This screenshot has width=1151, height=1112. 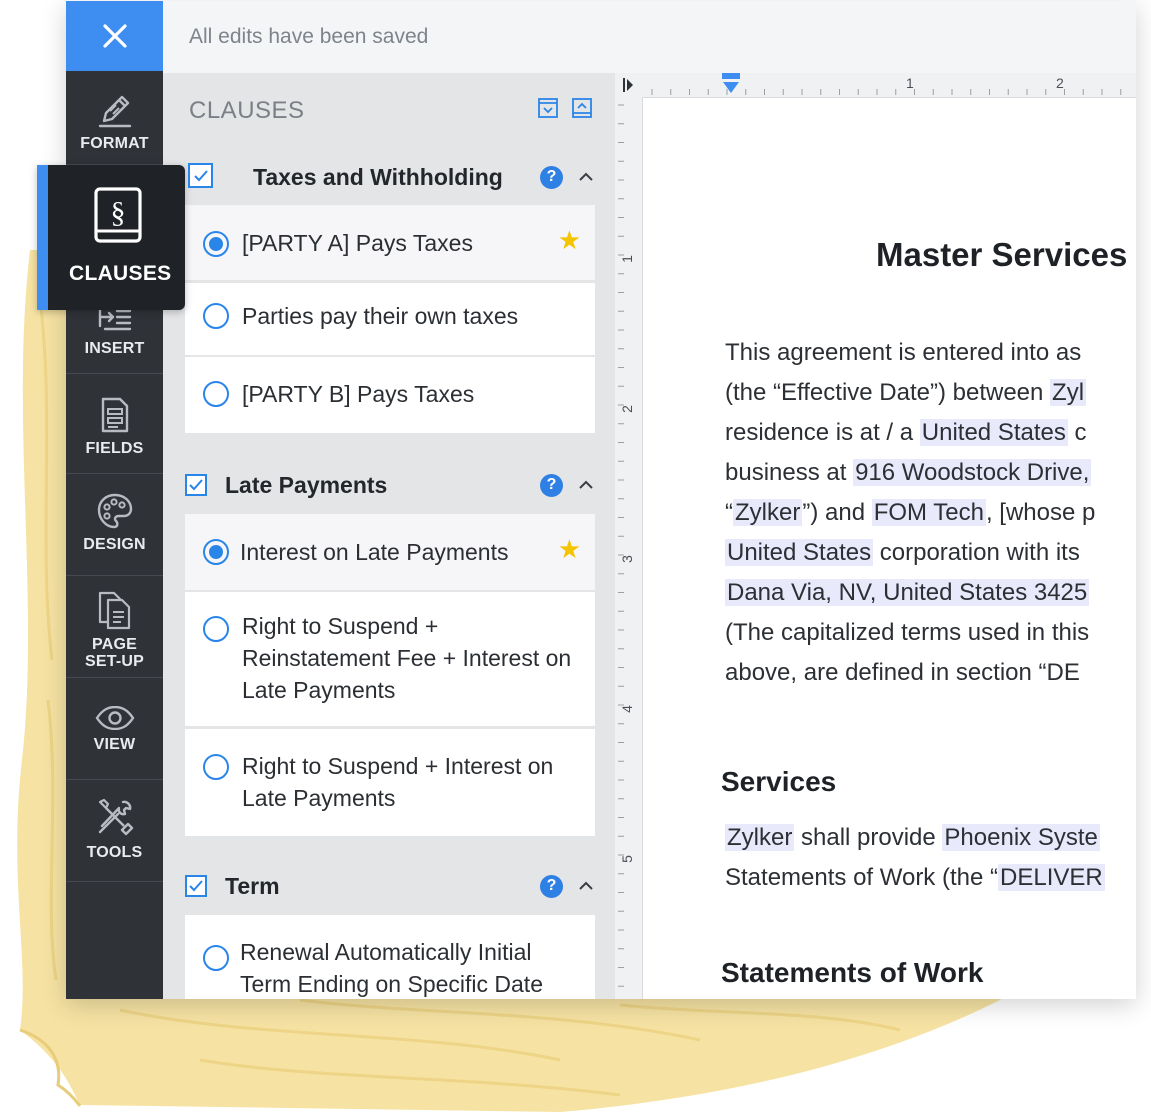 What do you see at coordinates (1002, 254) in the screenshot?
I see `document-title: Master Services` at bounding box center [1002, 254].